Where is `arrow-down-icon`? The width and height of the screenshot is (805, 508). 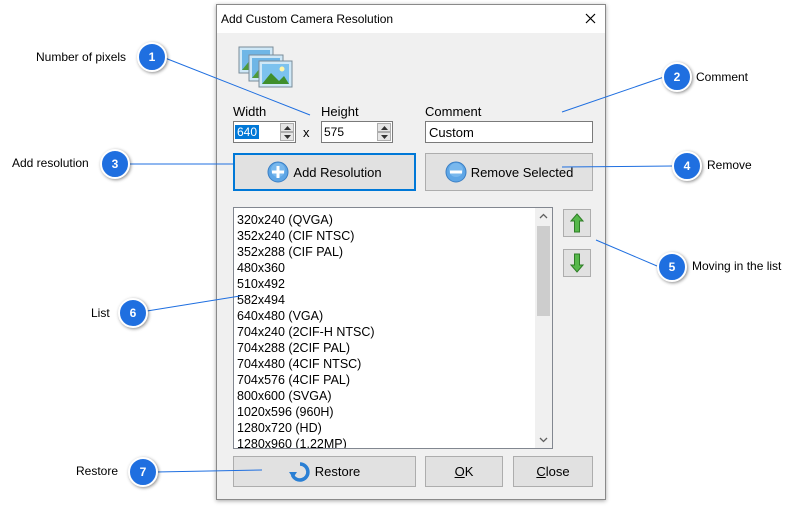
arrow-down-icon is located at coordinates (577, 263).